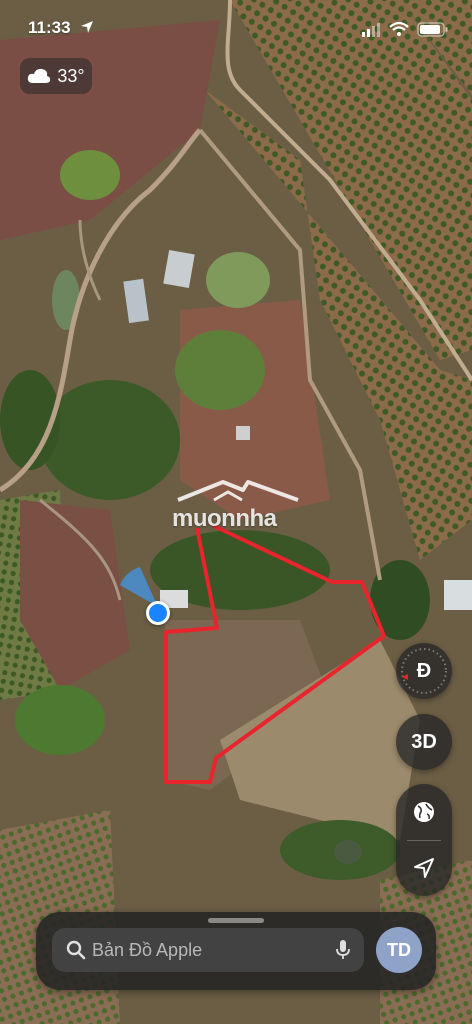  I want to click on search-input: Bản Đồ Apple, so click(207, 950).